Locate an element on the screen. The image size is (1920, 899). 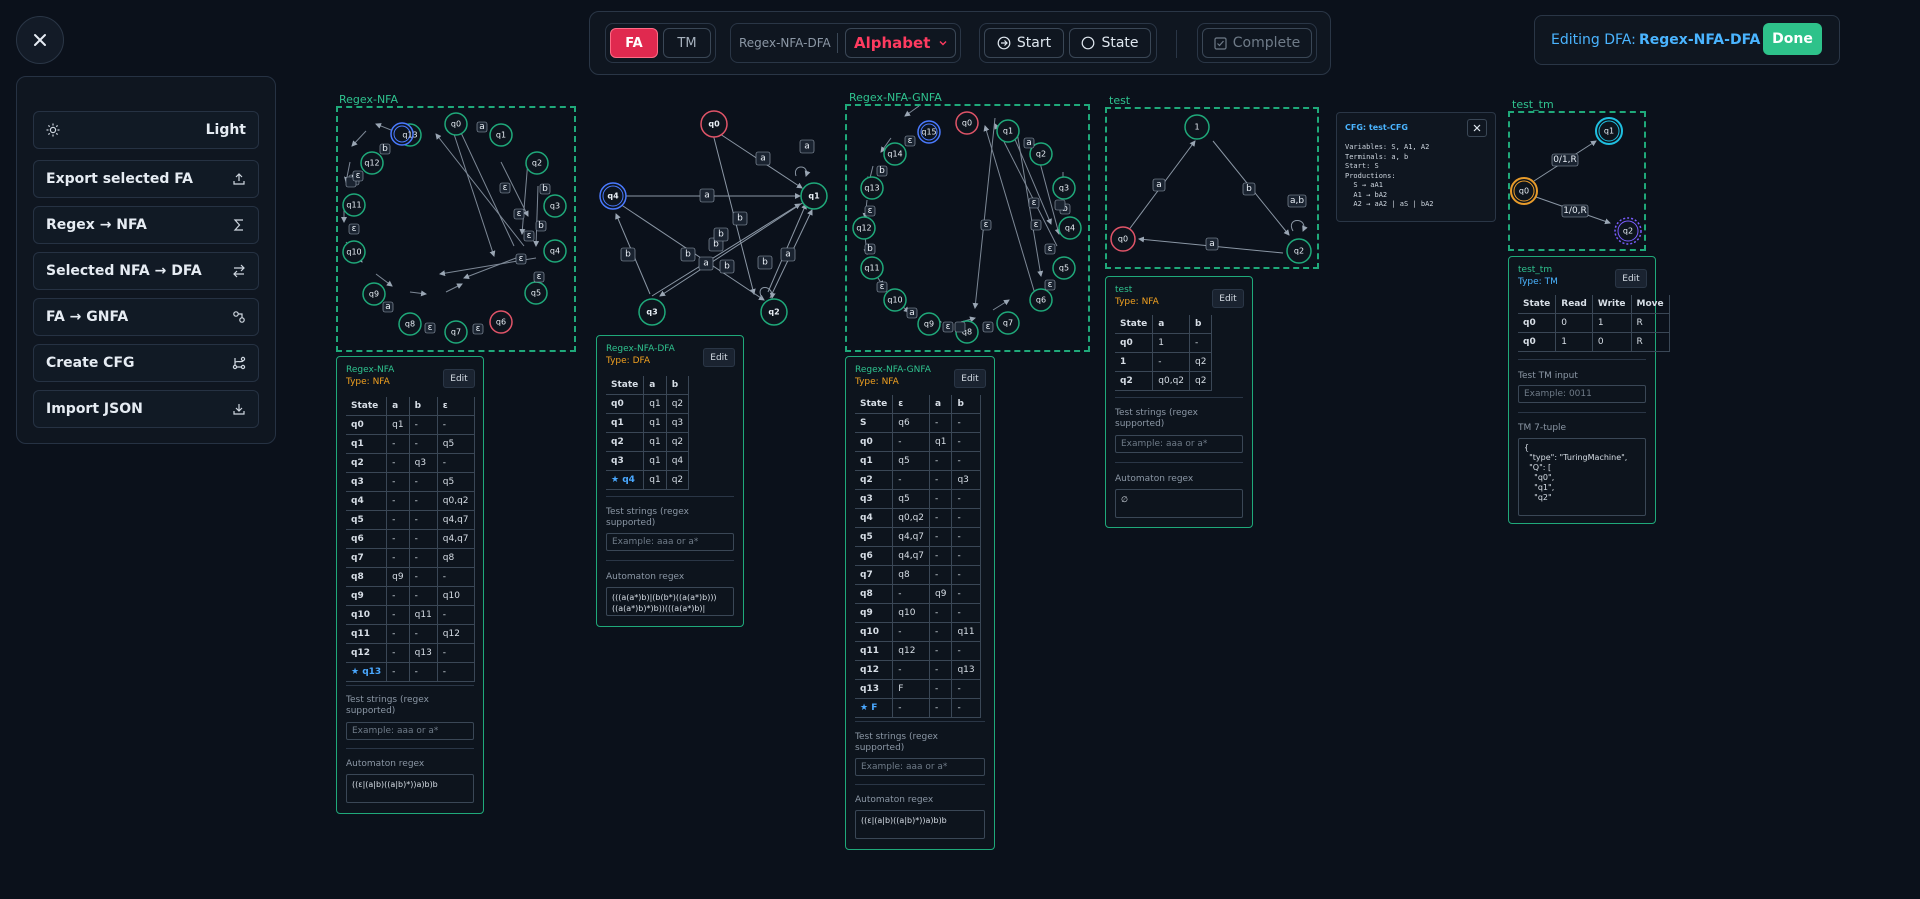
state-cell: q6 is located at coordinates (874, 556).